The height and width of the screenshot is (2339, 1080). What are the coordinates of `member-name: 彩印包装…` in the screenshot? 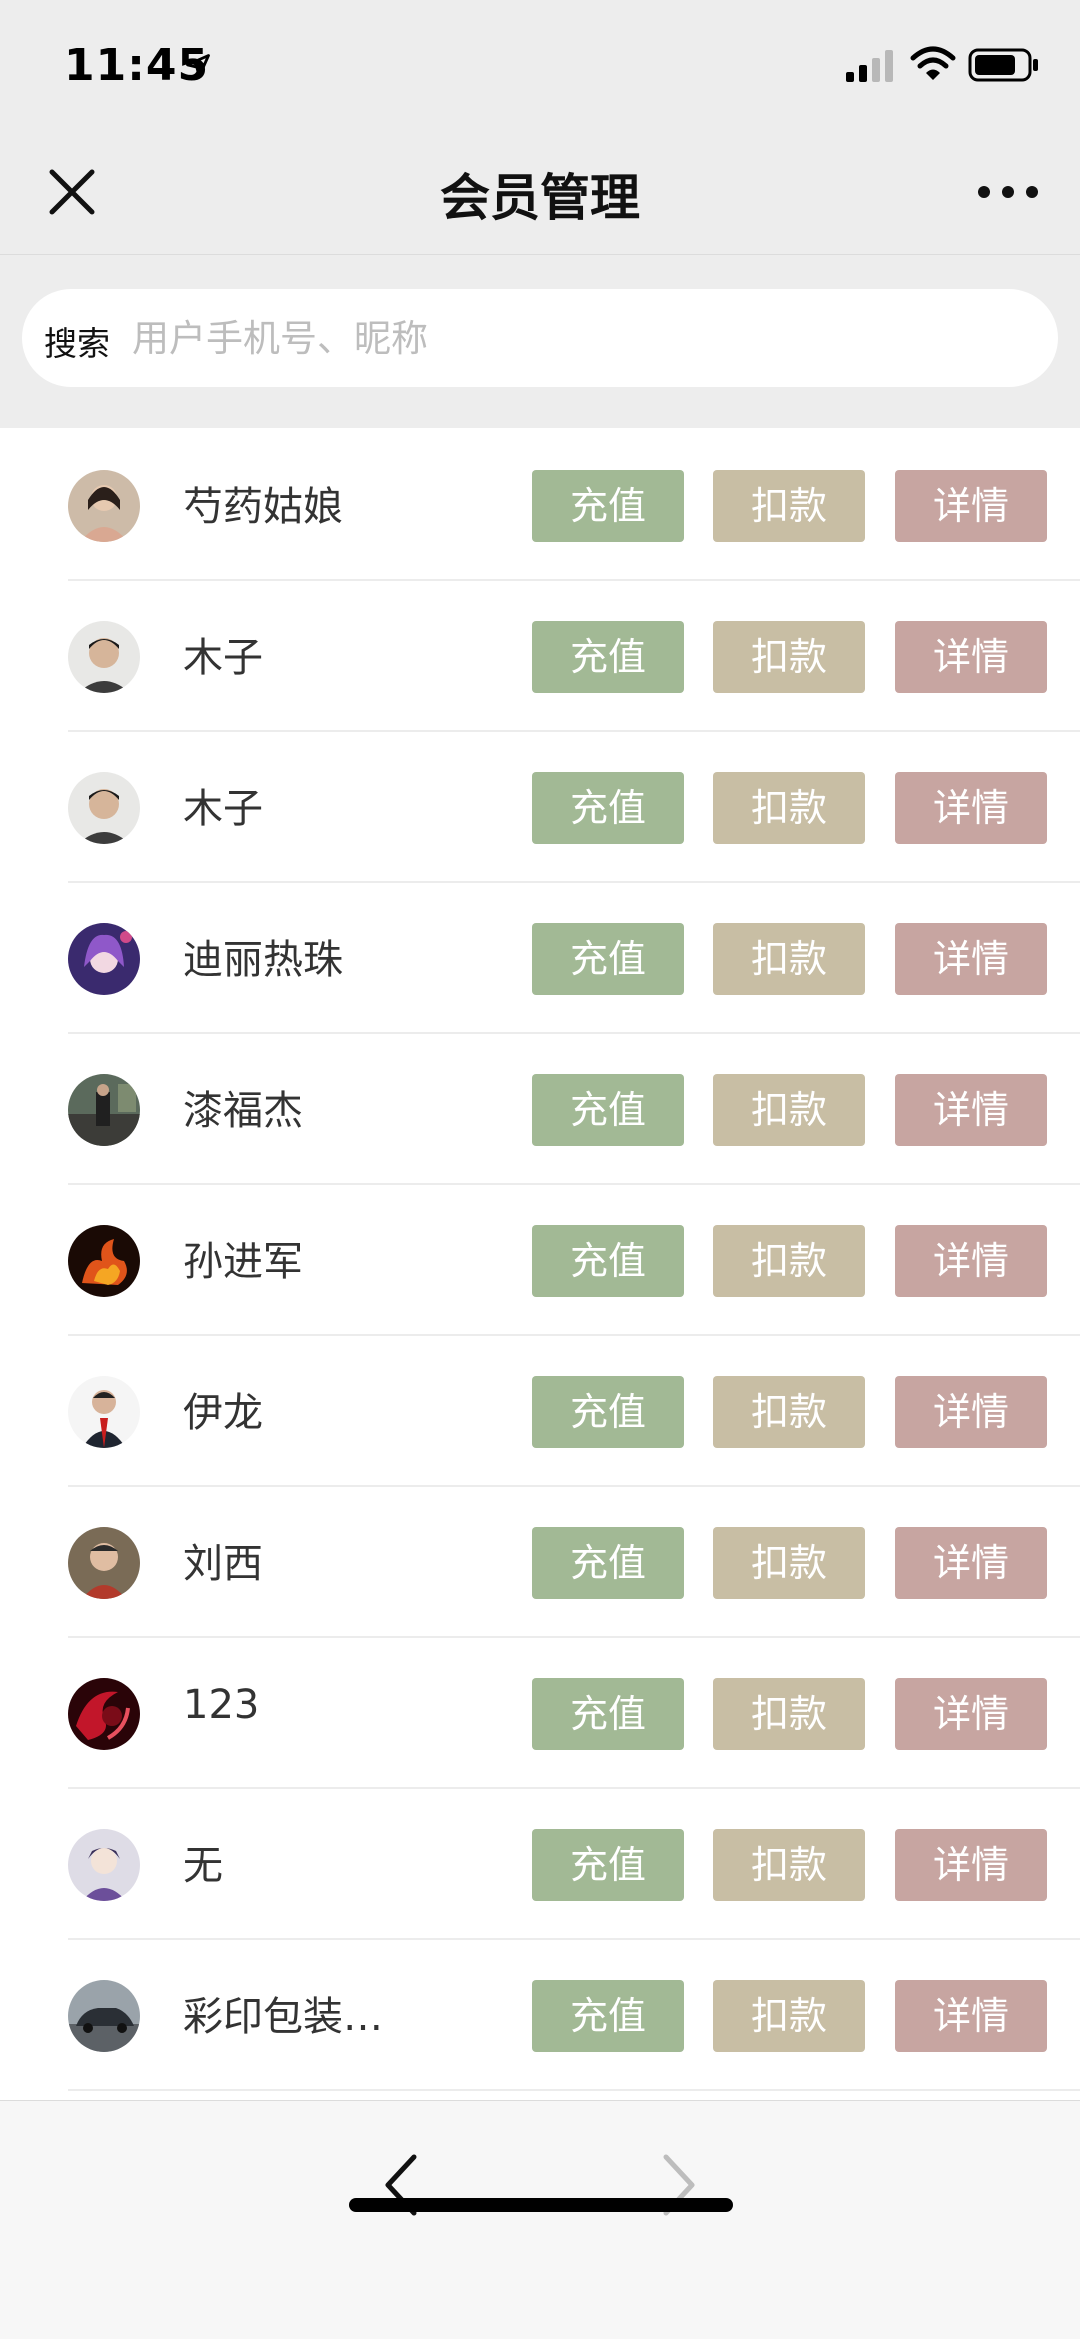 It's located at (283, 2017).